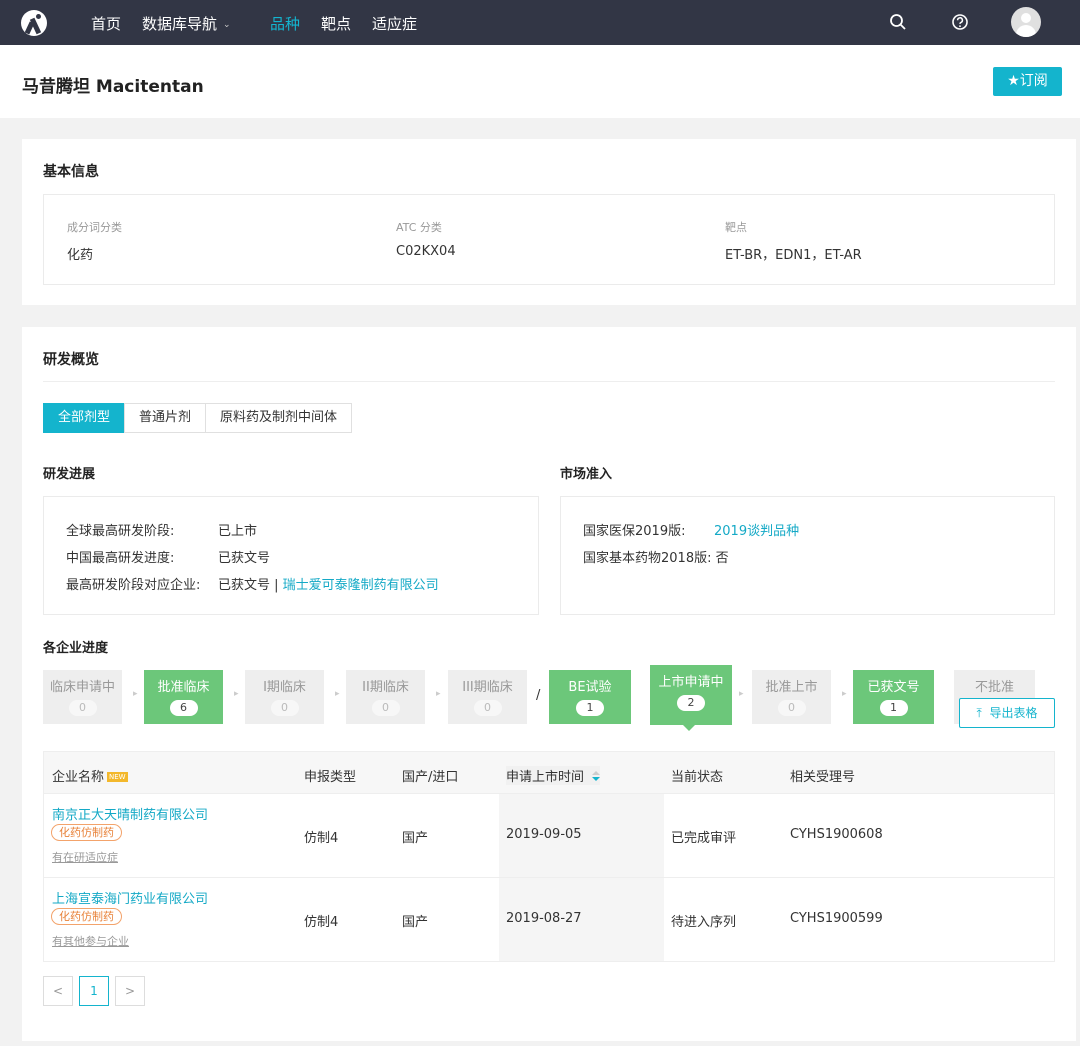  I want to click on pagination-page-1: 1, so click(94, 991).